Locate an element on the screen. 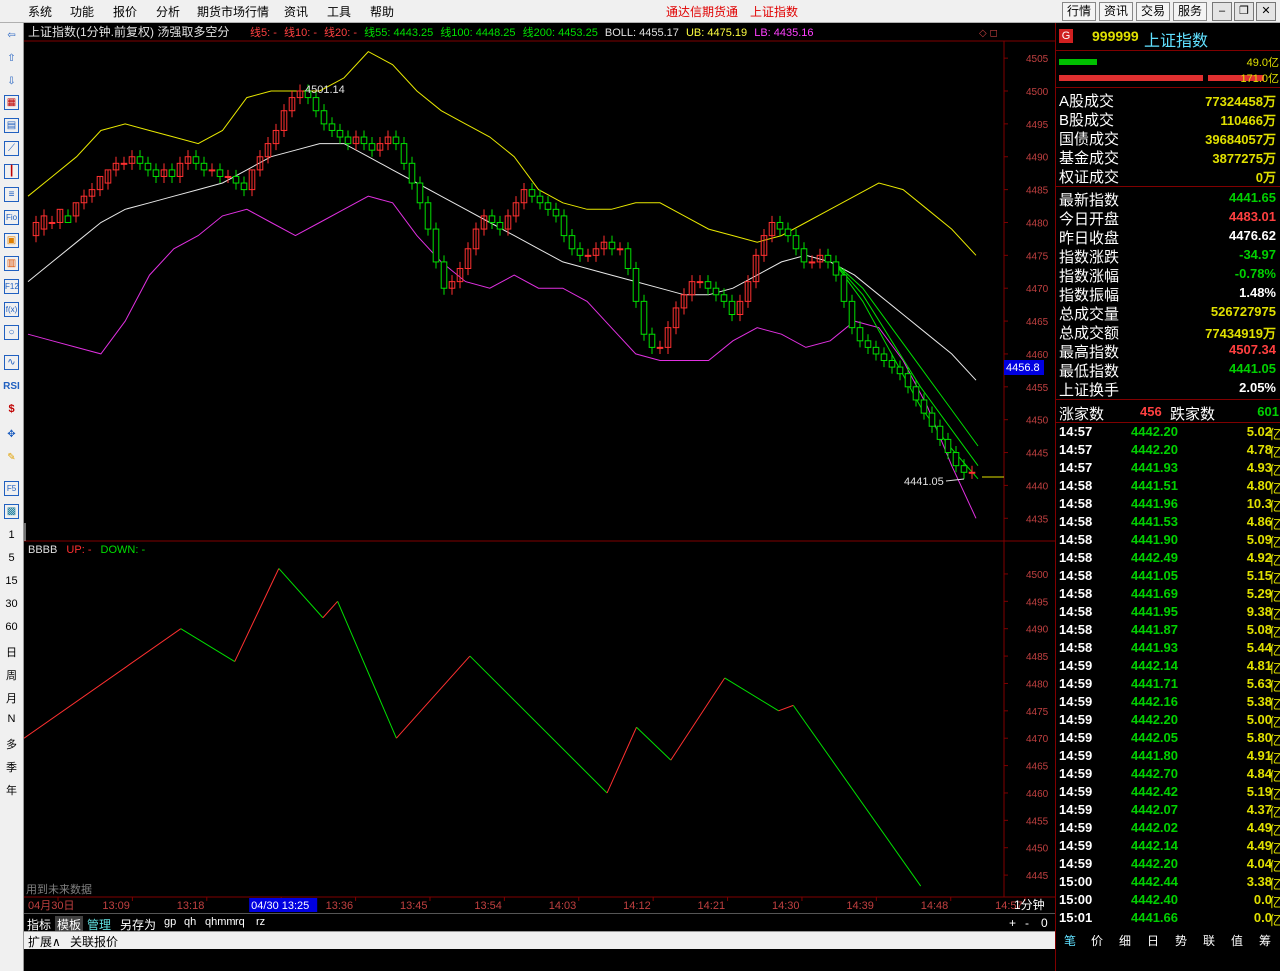 This screenshot has height=971, width=1280. price-tag: 4456.8 is located at coordinates (1023, 368).